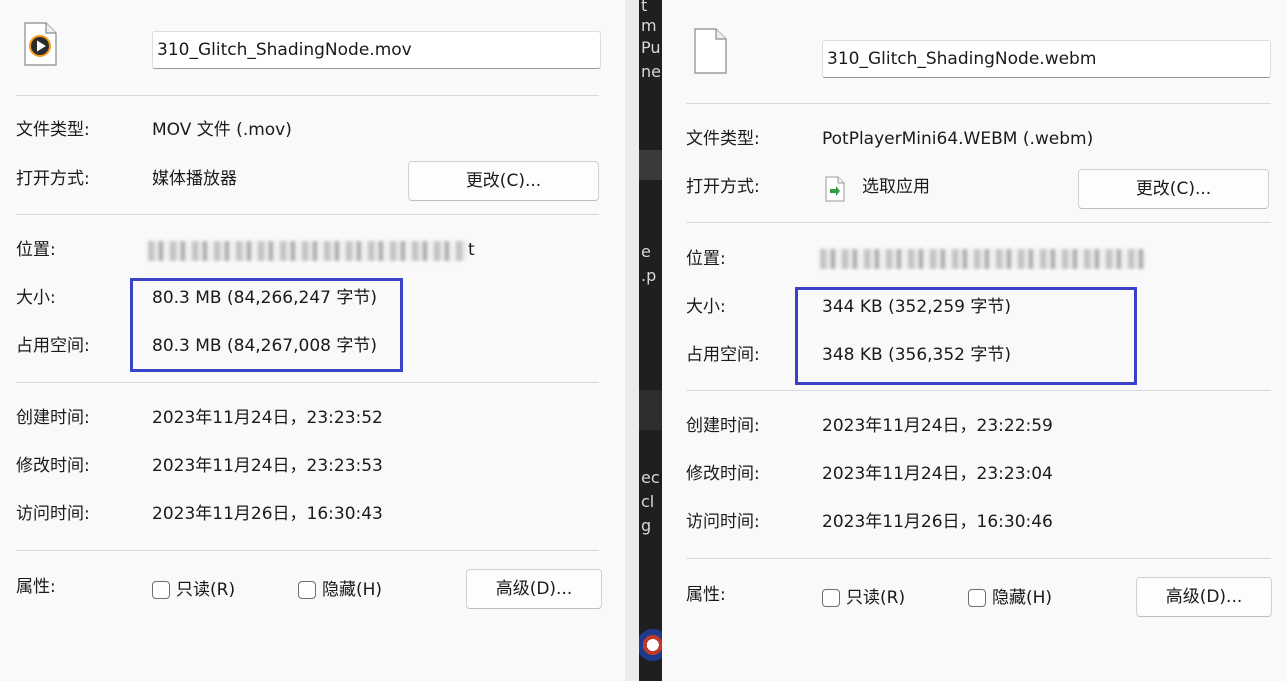  Describe the element at coordinates (958, 139) in the screenshot. I see `file-type-value: PotPlayerMini64.WEBM (.webm)` at that location.